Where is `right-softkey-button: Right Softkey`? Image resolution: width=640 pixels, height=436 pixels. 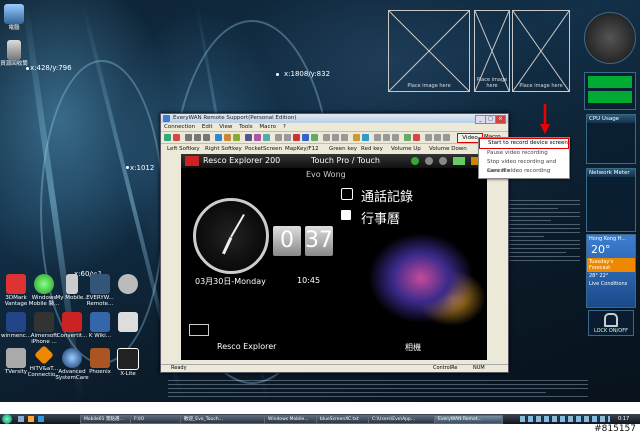 right-softkey-button: Right Softkey is located at coordinates (223, 149).